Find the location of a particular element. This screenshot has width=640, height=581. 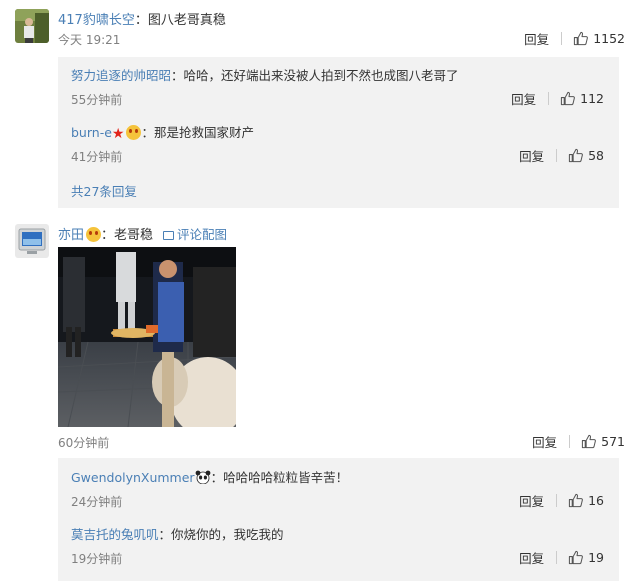

reply-line: burn-e★ ：那是抢救国家财产 is located at coordinates (162, 133).